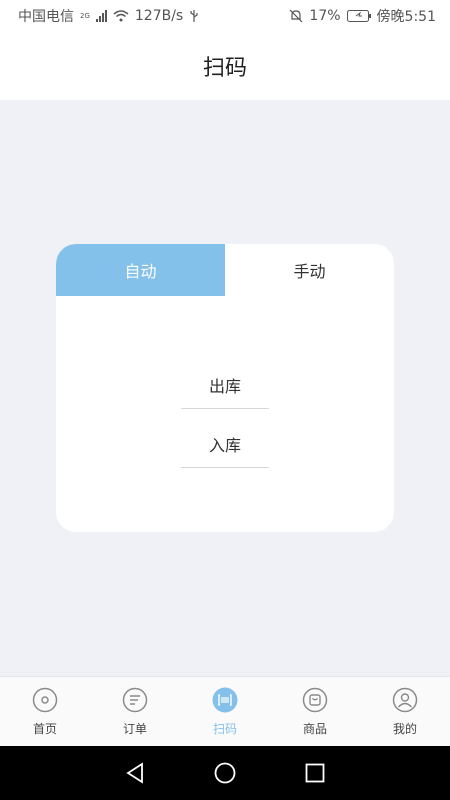 The image size is (450, 800). I want to click on tabbar-item-goods: 商品, so click(315, 711).